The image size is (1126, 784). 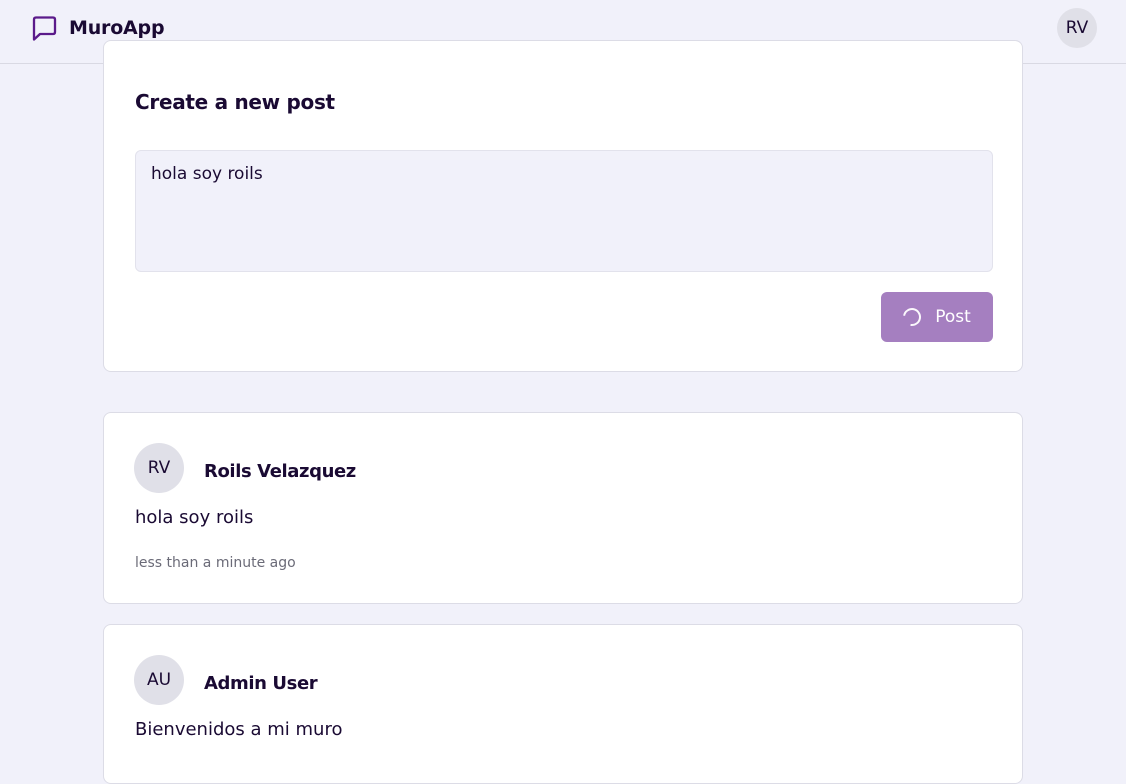 I want to click on post-author: Admin User, so click(x=261, y=683).